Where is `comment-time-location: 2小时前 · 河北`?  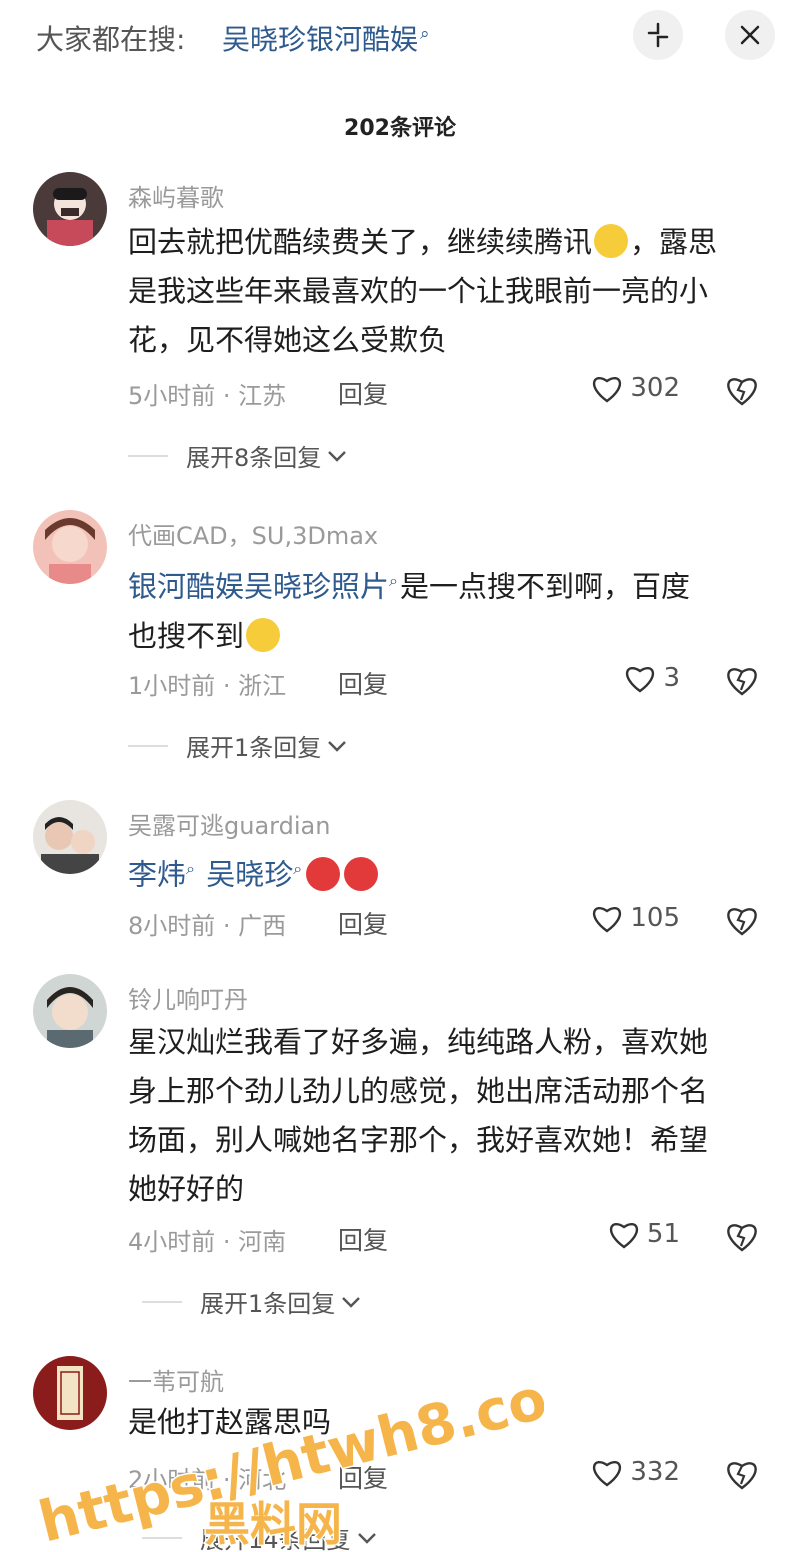
comment-time-location: 2小时前 · 河北 is located at coordinates (207, 1480).